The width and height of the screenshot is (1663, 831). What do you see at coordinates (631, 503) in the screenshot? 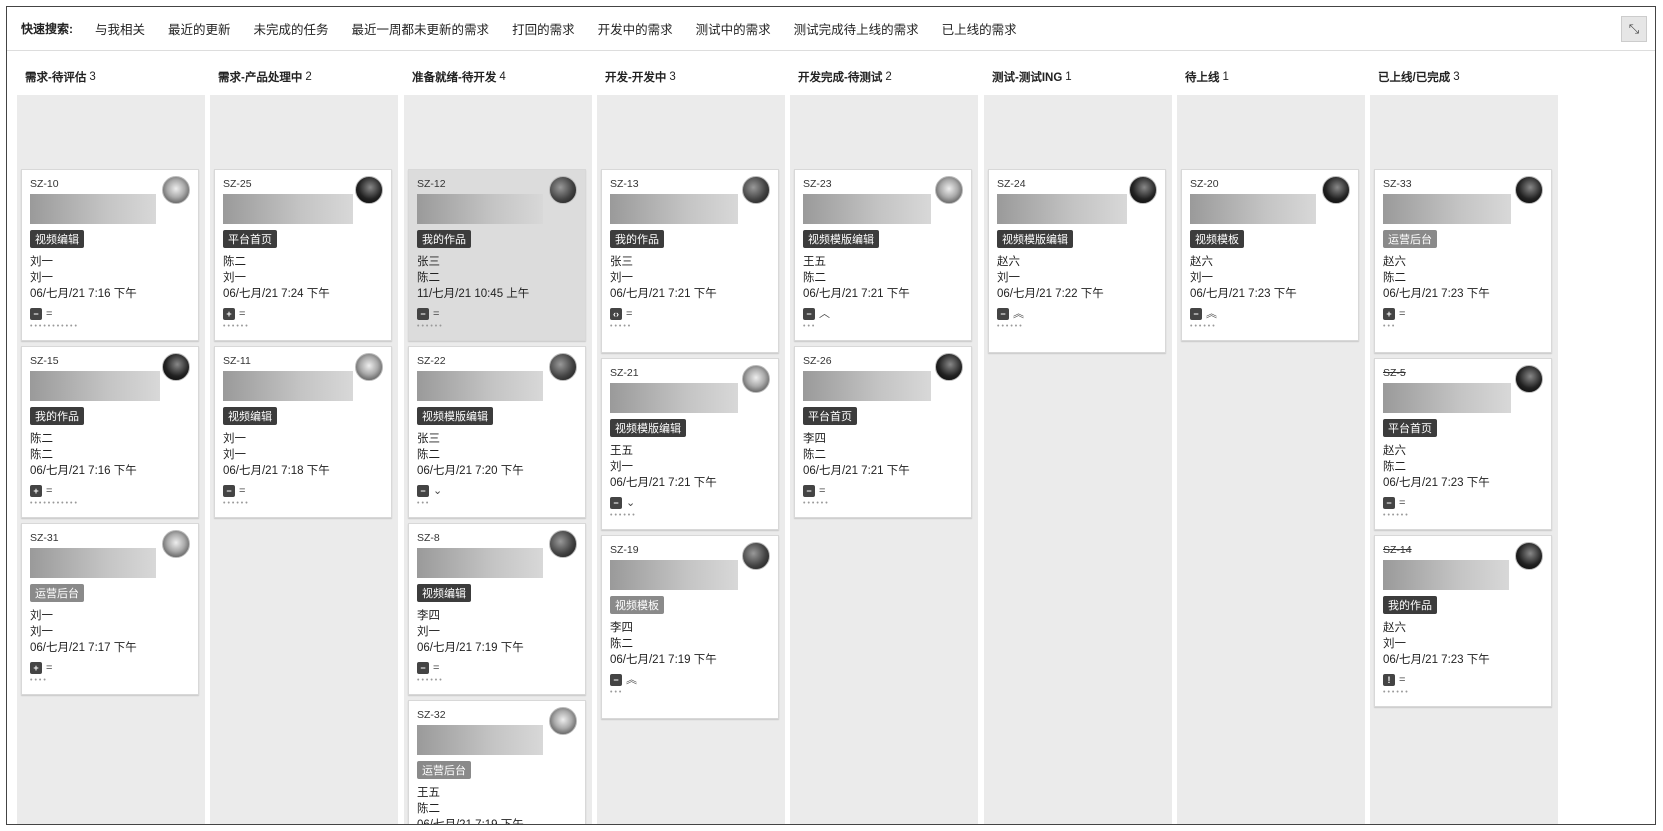
I see `priority-icon: ⌄` at bounding box center [631, 503].